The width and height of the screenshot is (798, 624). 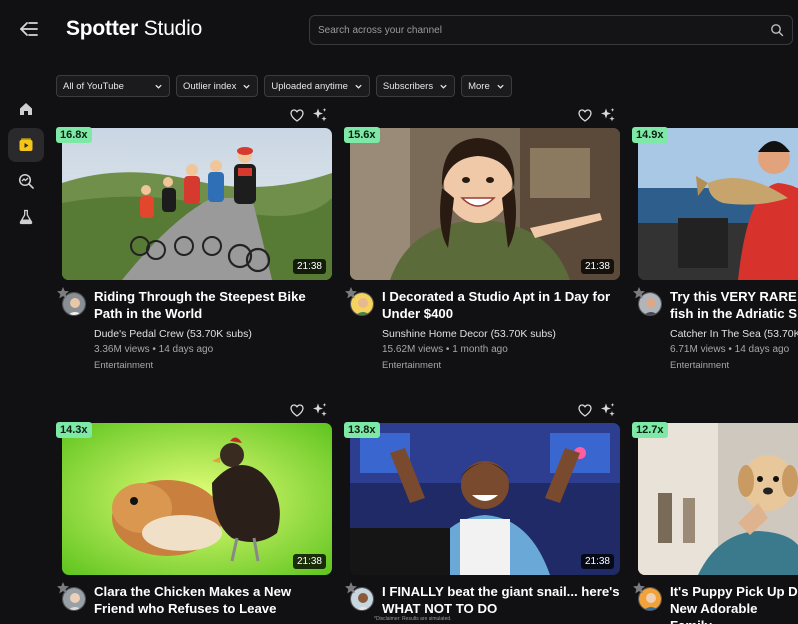 I want to click on chicken-guinea-pig-thumbnail-image, so click(x=197, y=499).